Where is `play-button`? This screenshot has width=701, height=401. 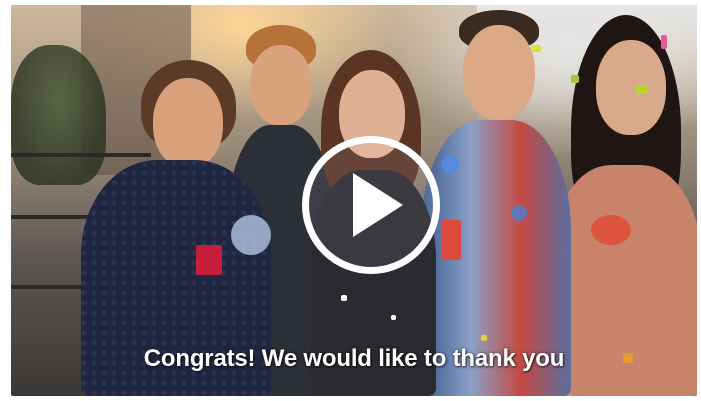 play-button is located at coordinates (371, 205).